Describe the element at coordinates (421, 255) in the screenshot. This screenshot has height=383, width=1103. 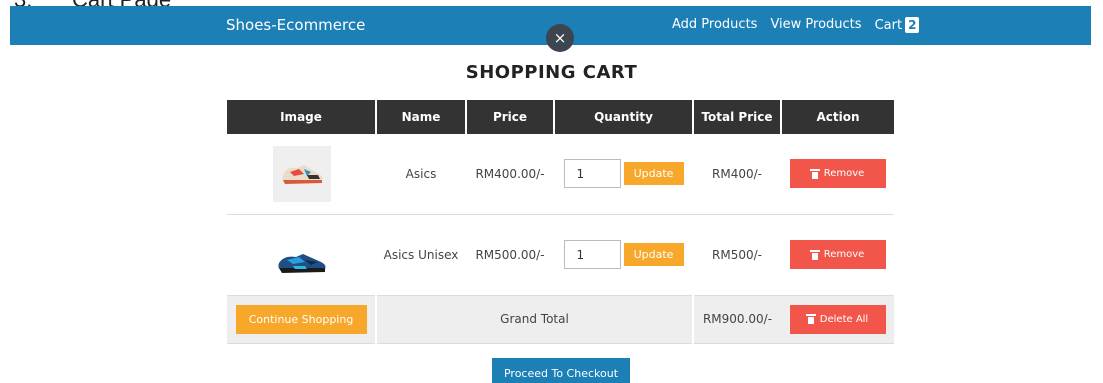
I see `product-name: Asics Unisex` at that location.